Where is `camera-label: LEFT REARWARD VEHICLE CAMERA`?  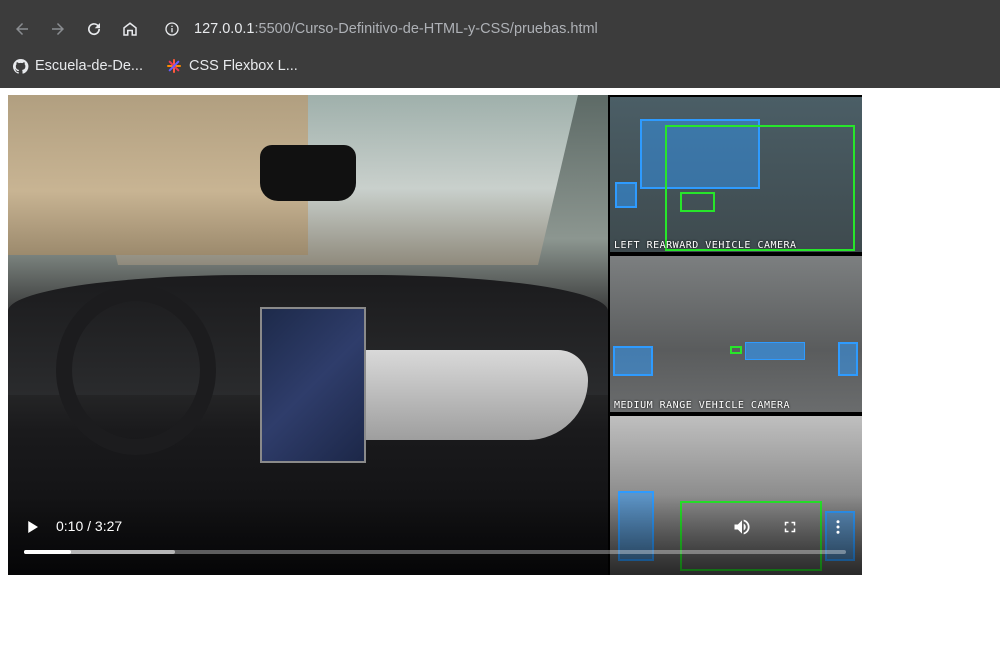
camera-label: LEFT REARWARD VEHICLE CAMERA is located at coordinates (705, 245).